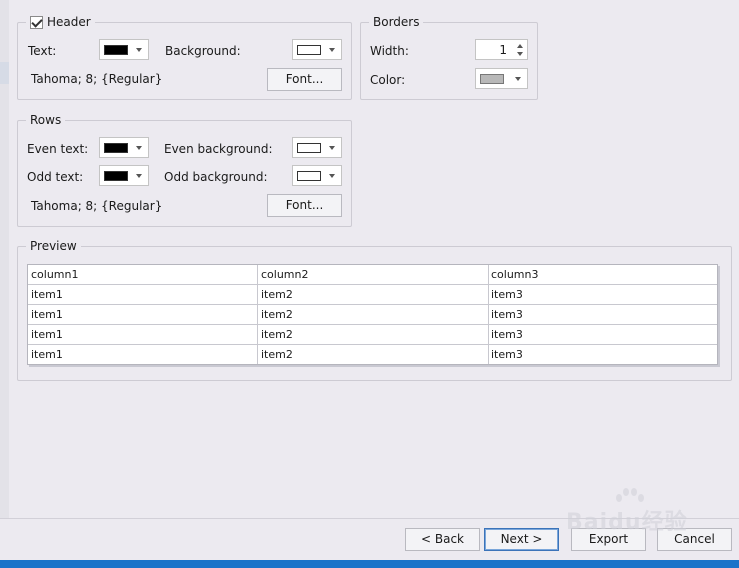  What do you see at coordinates (520, 46) in the screenshot?
I see `spin-up-icon` at bounding box center [520, 46].